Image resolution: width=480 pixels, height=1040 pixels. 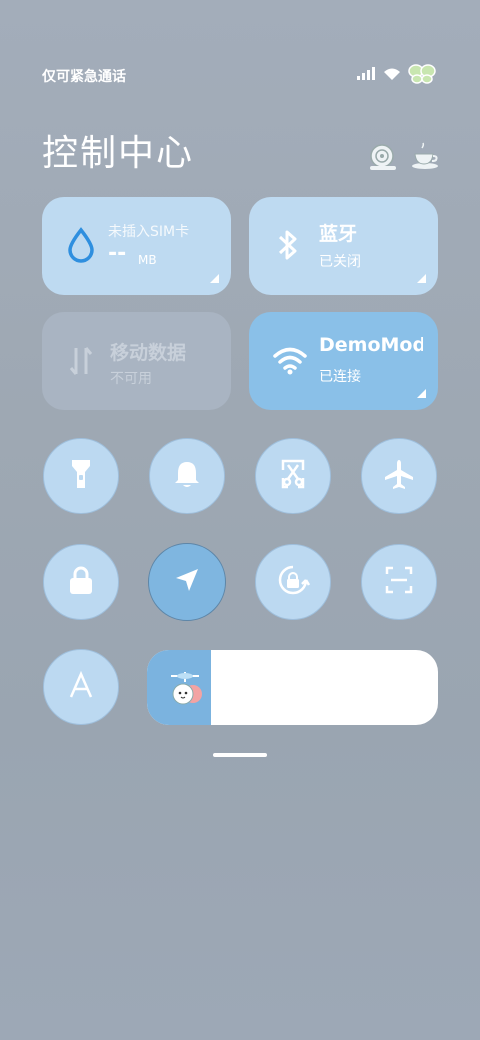 I want to click on auto-rotate-icon, so click(x=293, y=582).